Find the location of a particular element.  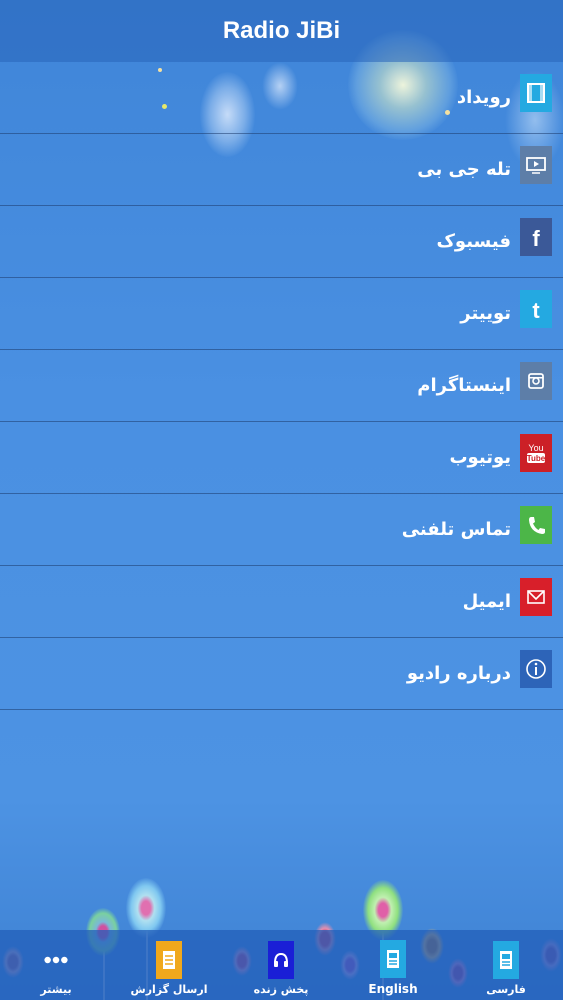

app-title: Radio JiBi is located at coordinates (281, 30).